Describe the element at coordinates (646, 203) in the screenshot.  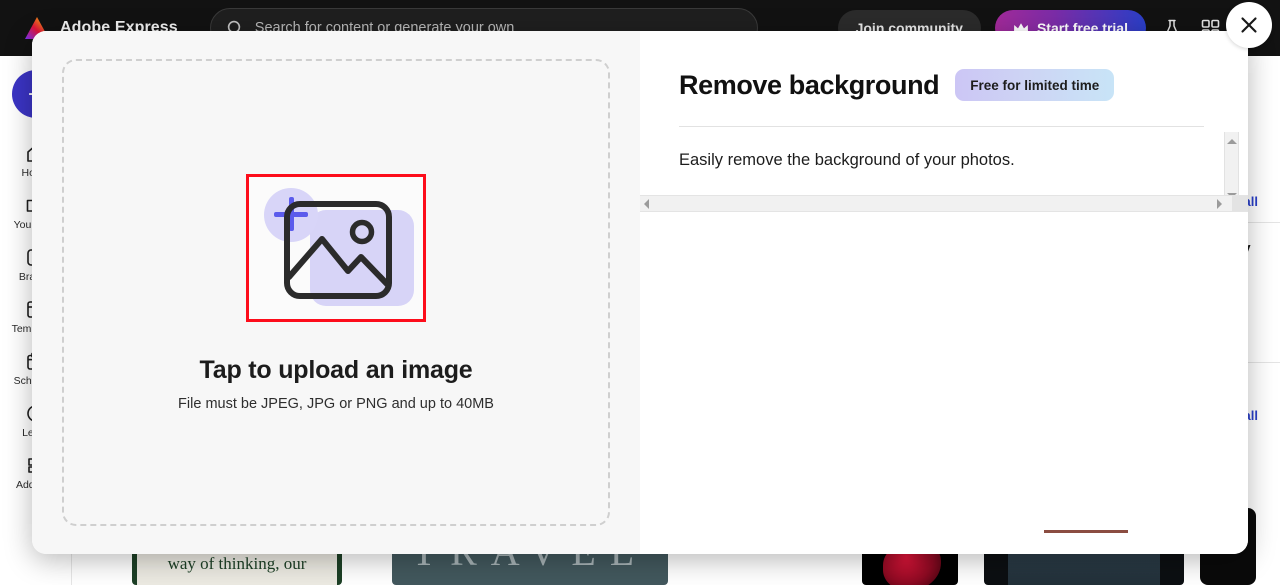
I see `scroll-left-arrow` at that location.